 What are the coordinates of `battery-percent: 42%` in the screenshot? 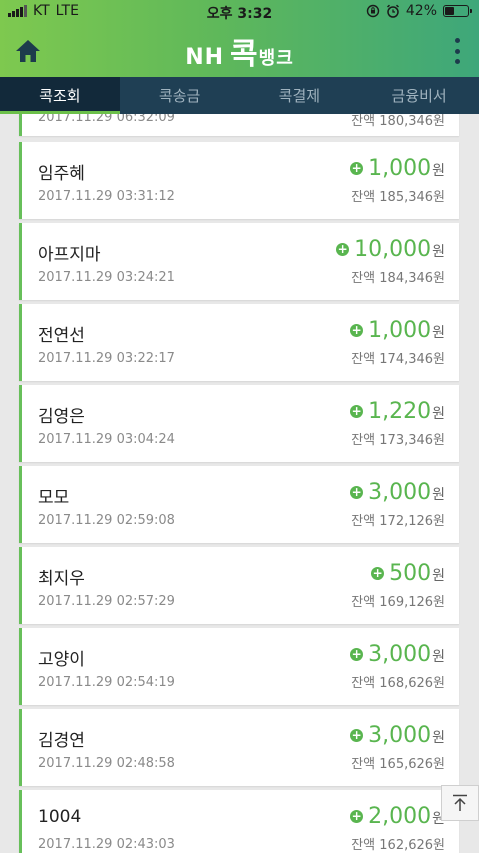 It's located at (421, 11).